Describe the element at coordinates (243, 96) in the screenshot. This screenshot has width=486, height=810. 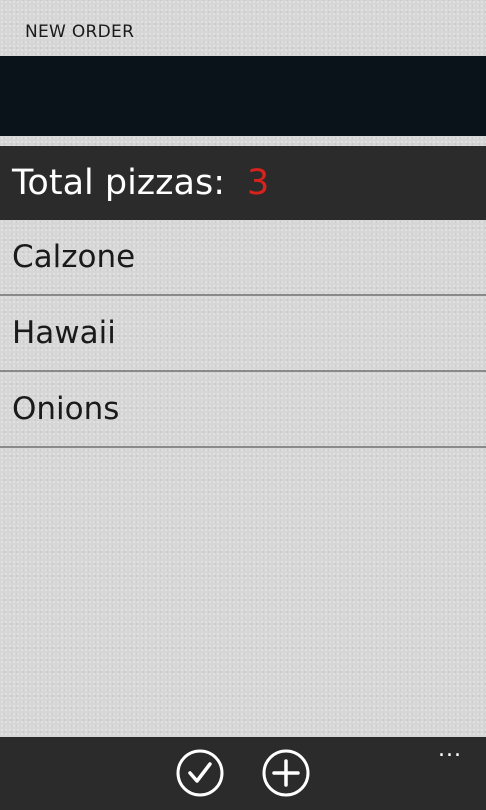
I see `header-banner` at that location.